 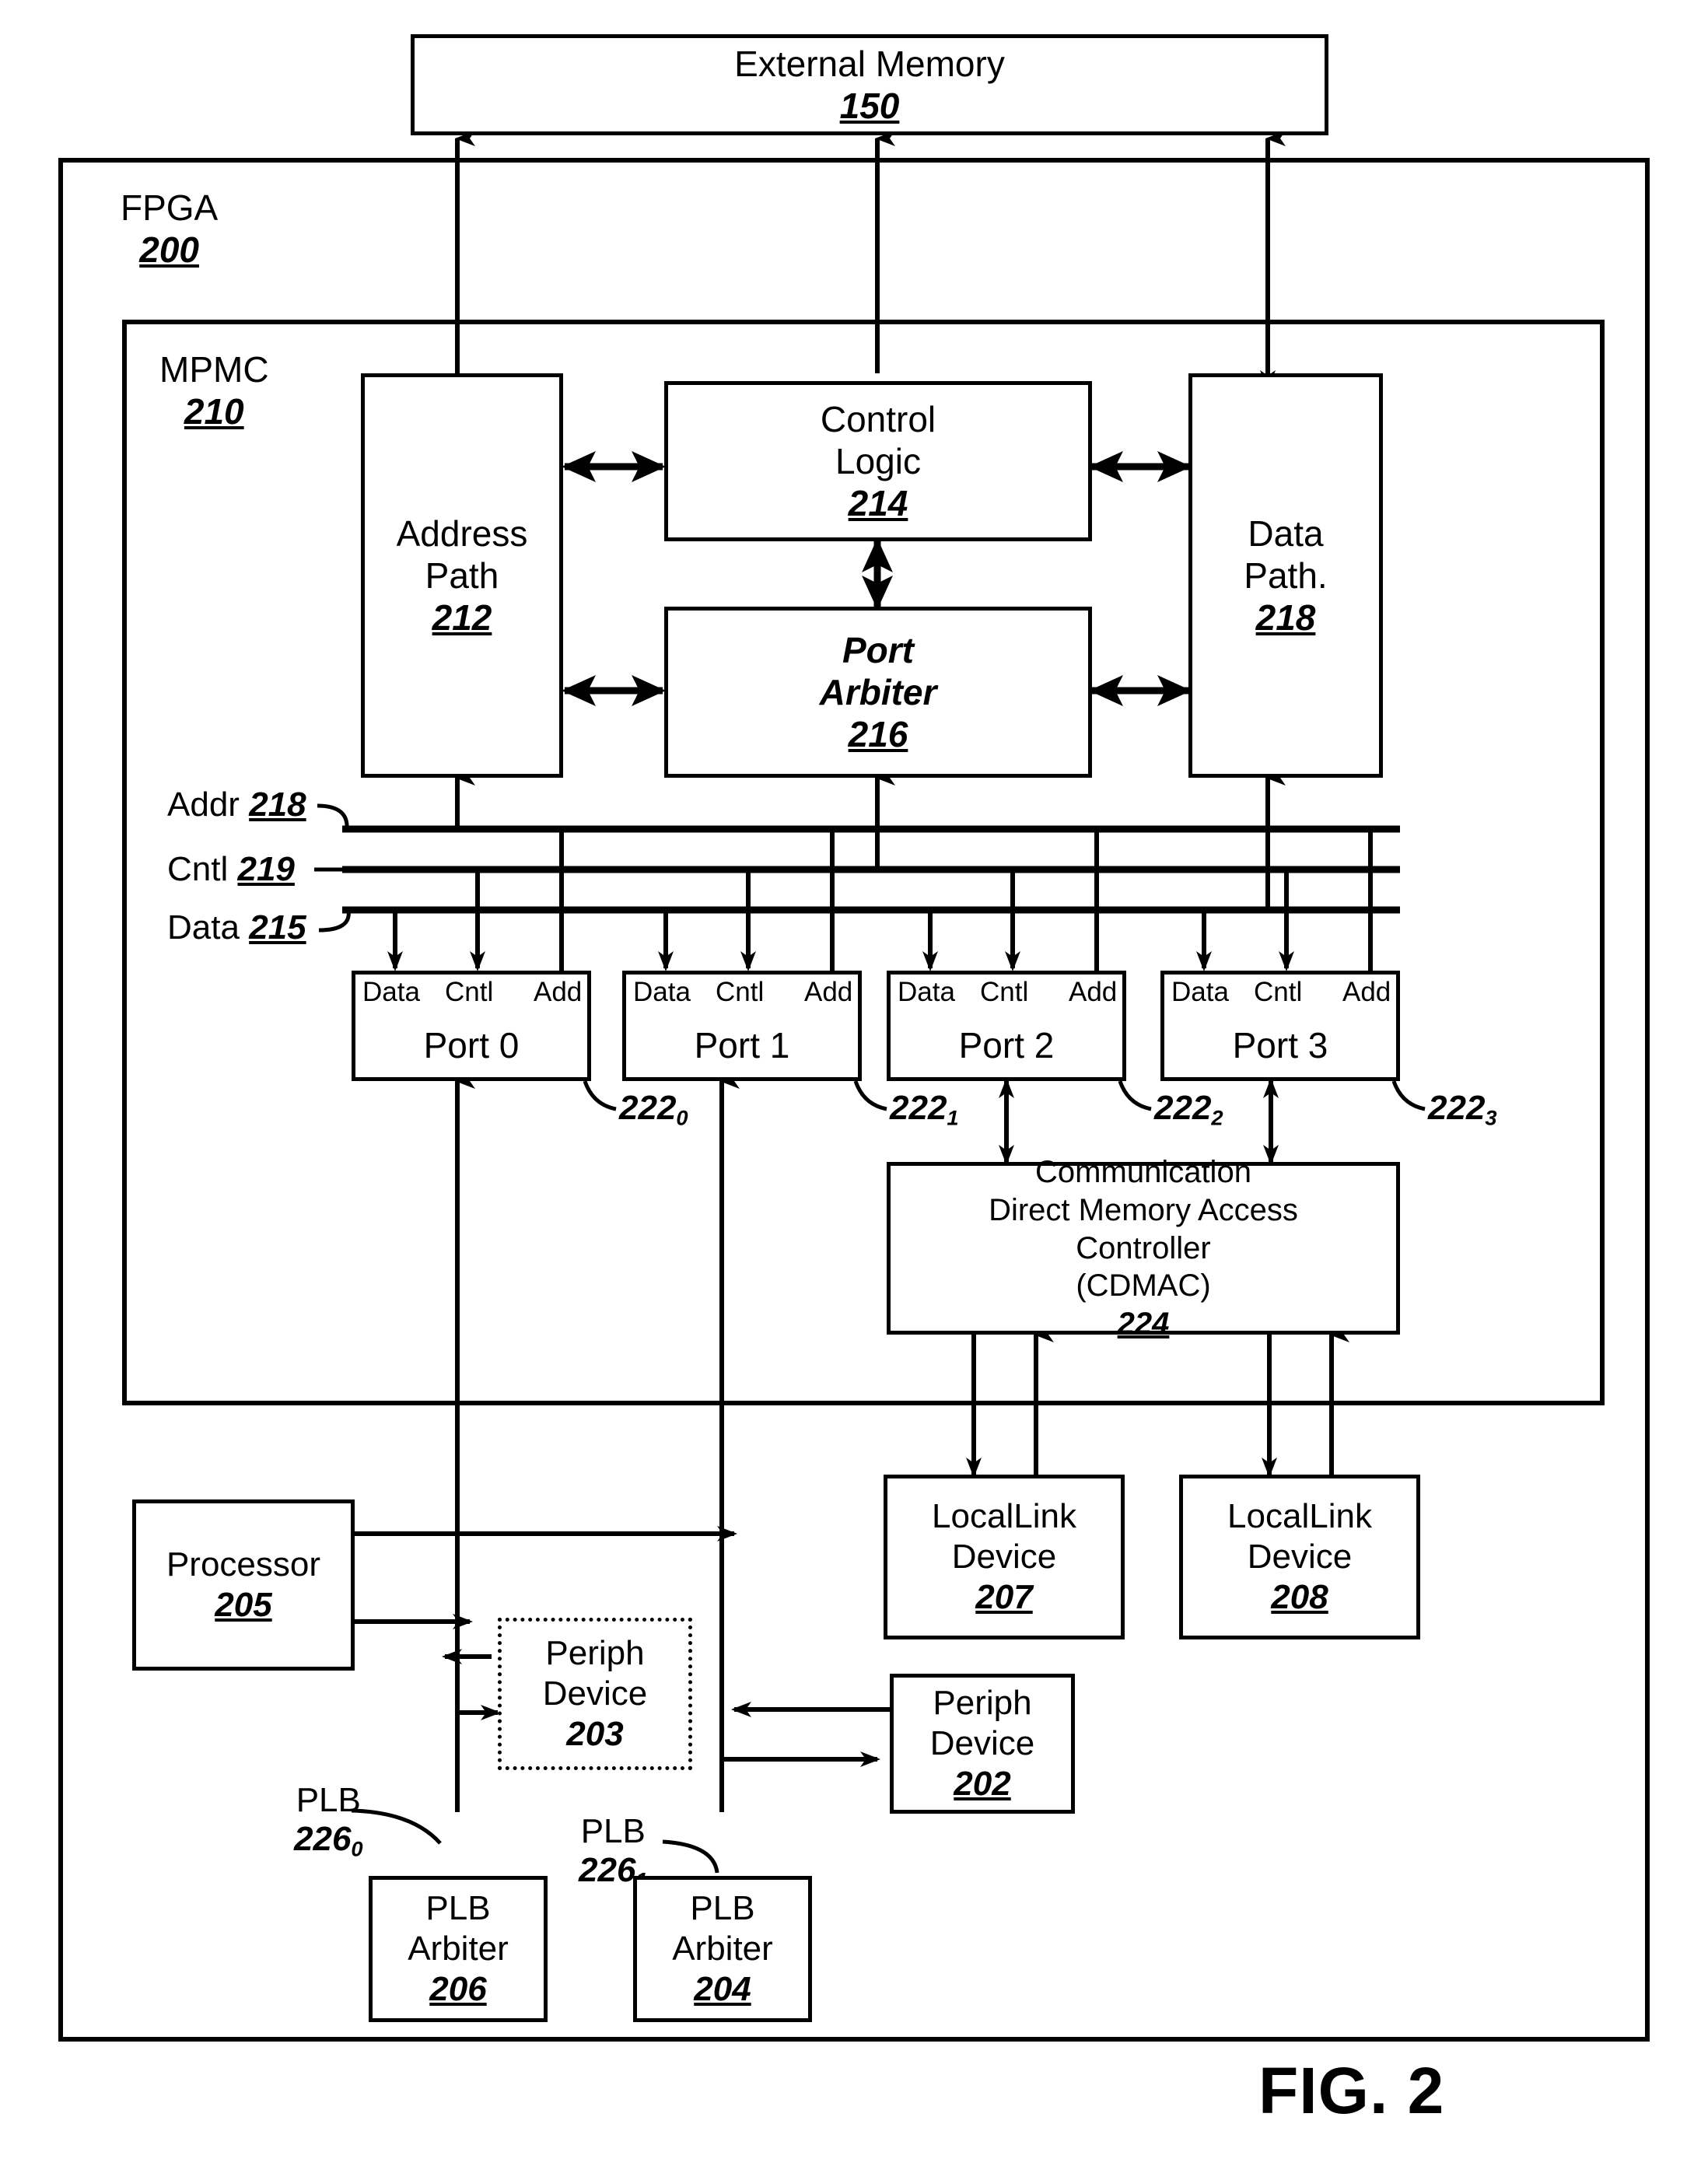 What do you see at coordinates (169, 249) in the screenshot?
I see `fpga-ref: 200` at bounding box center [169, 249].